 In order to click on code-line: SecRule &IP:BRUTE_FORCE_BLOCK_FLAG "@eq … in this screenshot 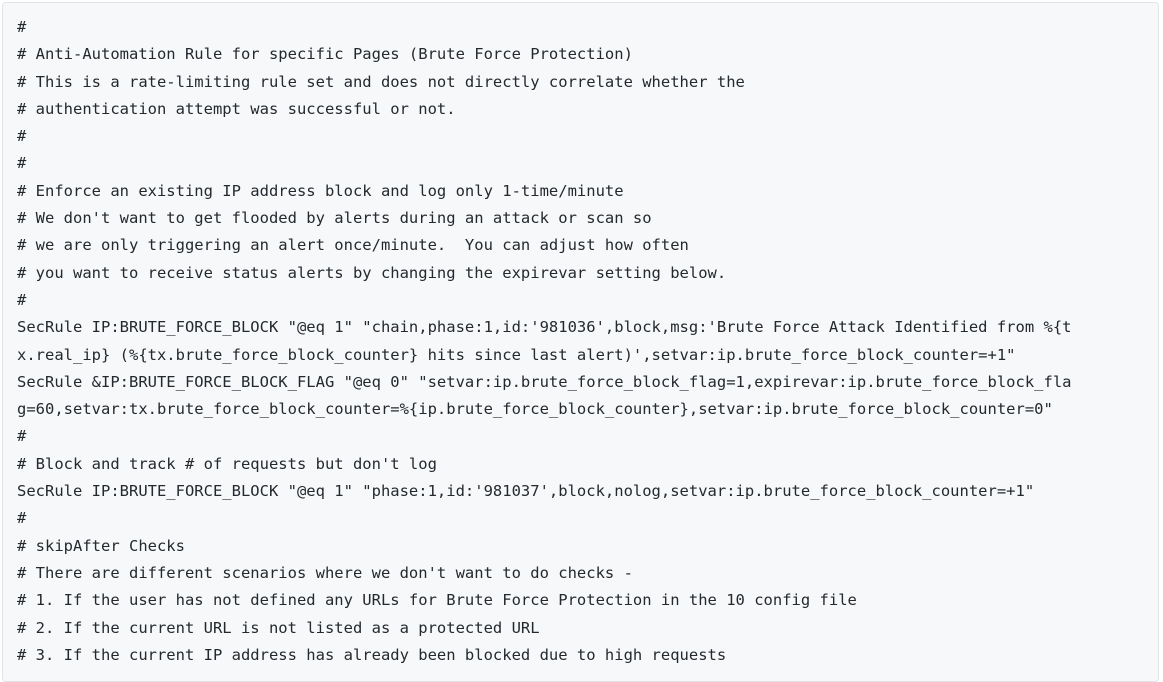, I will do `click(544, 381)`.